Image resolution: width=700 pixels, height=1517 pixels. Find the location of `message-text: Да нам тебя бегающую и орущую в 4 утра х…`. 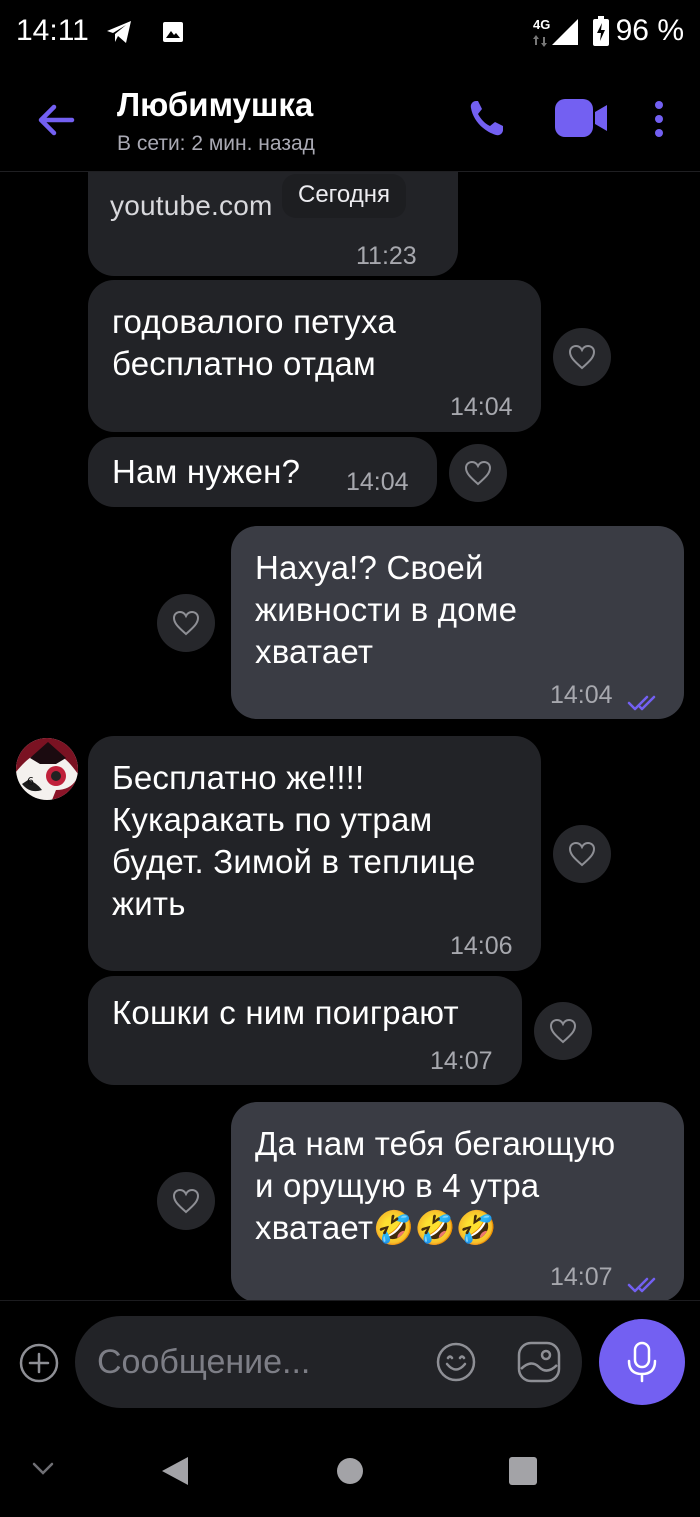

message-text: Да нам тебя бегающую и орущую в 4 утра х… is located at coordinates (435, 1185).